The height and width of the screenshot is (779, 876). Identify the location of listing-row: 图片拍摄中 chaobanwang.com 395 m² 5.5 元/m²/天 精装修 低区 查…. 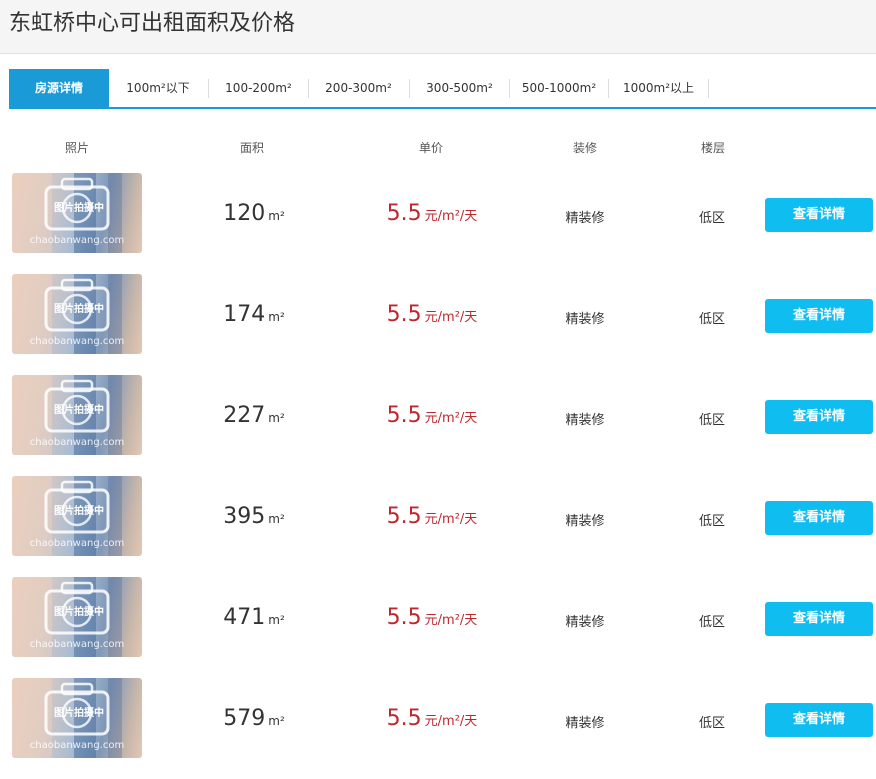
(438, 526).